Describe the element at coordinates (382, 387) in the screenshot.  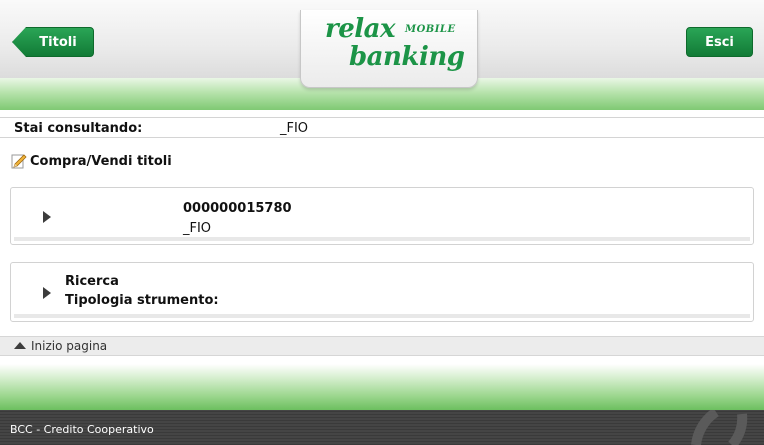
I see `footer-green-band` at that location.